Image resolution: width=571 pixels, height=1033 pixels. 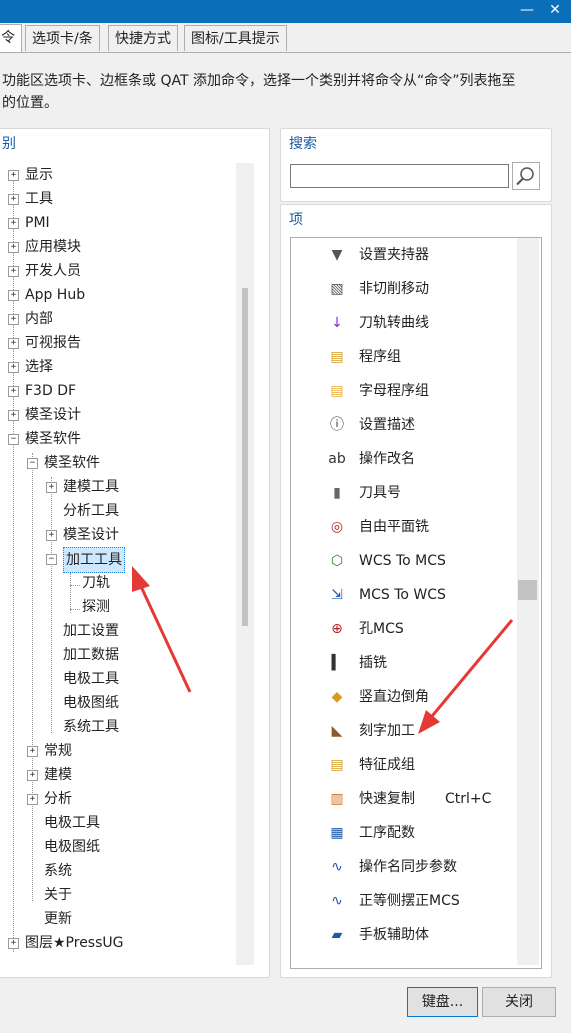 I want to click on command-item: ▰ 手板辅助体, so click(x=404, y=935).